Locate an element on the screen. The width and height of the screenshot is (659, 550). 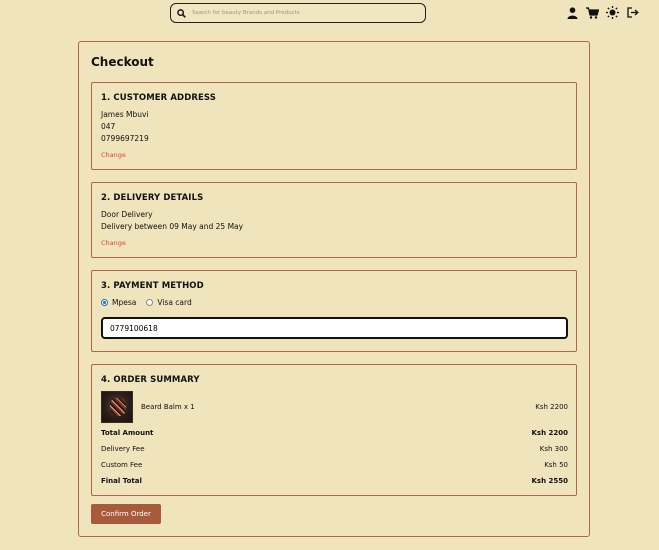
custom-fee-label: Custom Fee is located at coordinates (122, 465).